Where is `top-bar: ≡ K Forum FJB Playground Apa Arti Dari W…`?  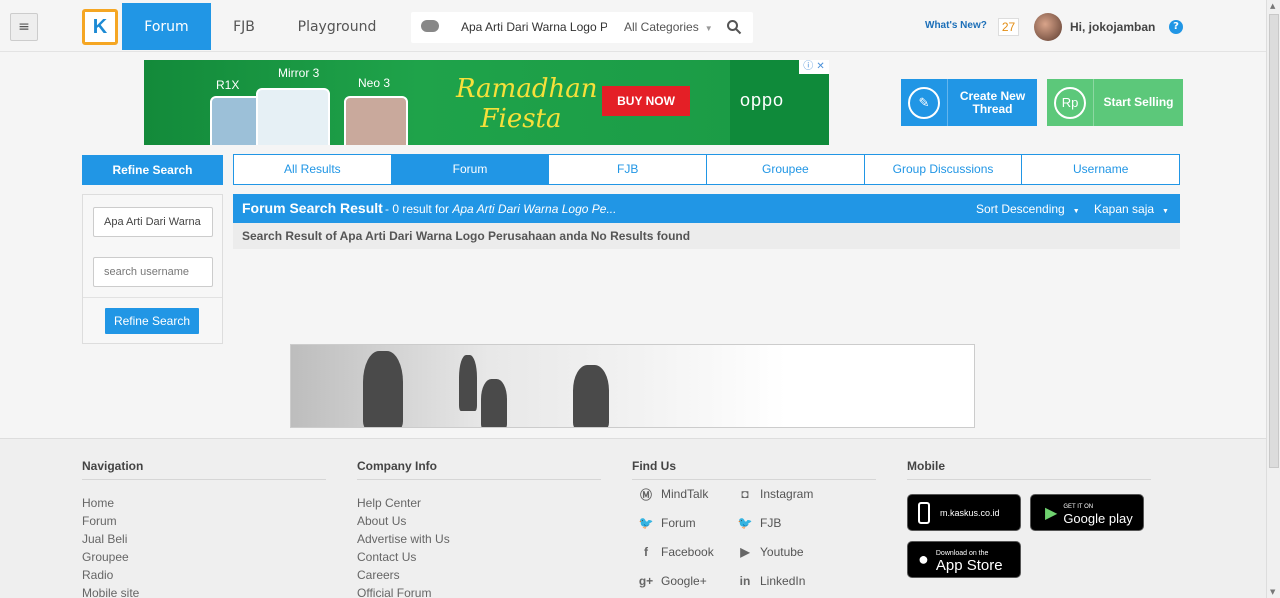
top-bar: ≡ K Forum FJB Playground Apa Arti Dari W… is located at coordinates (633, 26).